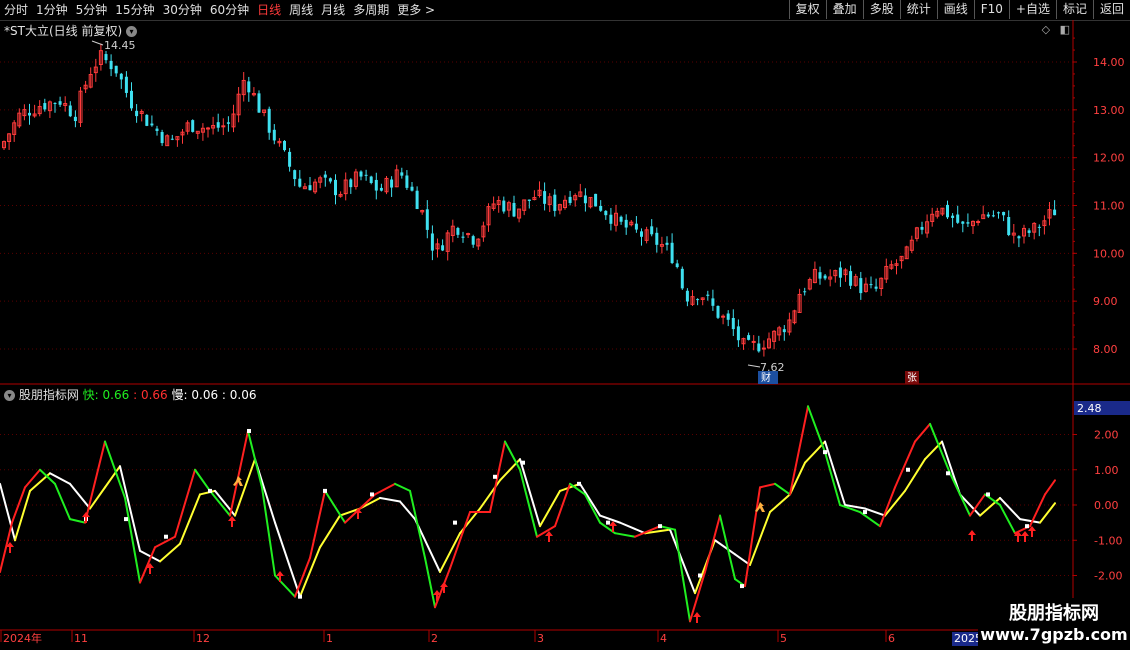  What do you see at coordinates (1105, 301) in the screenshot?
I see `price-tick-label: 9.00` at bounding box center [1105, 301].